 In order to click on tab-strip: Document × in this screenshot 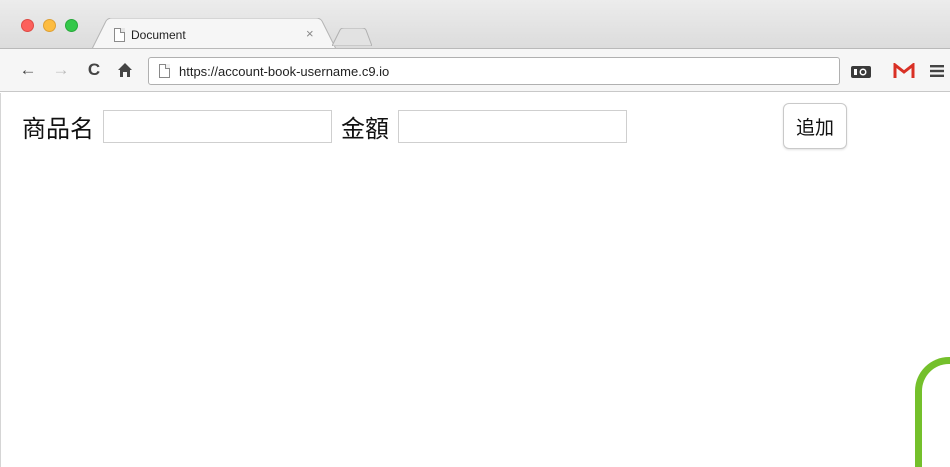, I will do `click(475, 24)`.